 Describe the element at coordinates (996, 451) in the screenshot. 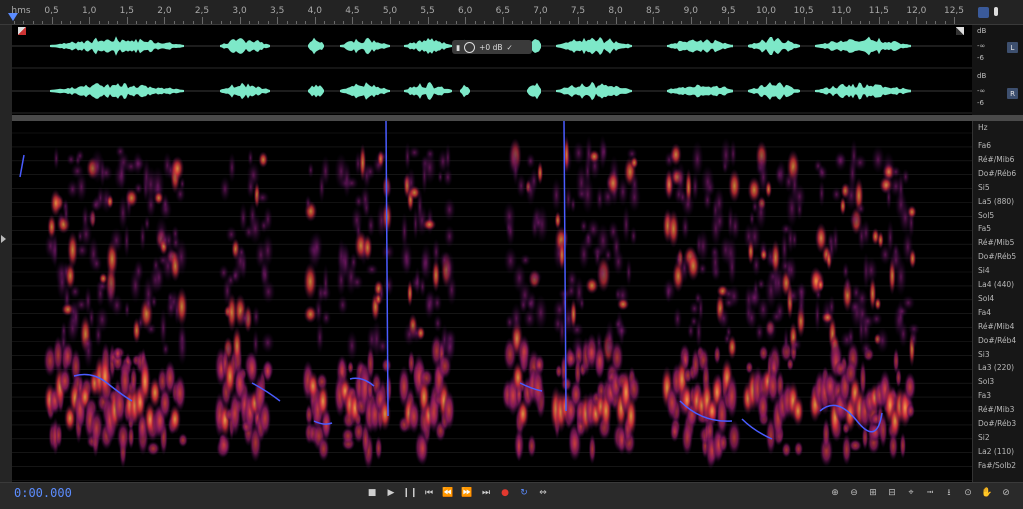

I see `pitch-note-label: La2 (110)` at that location.